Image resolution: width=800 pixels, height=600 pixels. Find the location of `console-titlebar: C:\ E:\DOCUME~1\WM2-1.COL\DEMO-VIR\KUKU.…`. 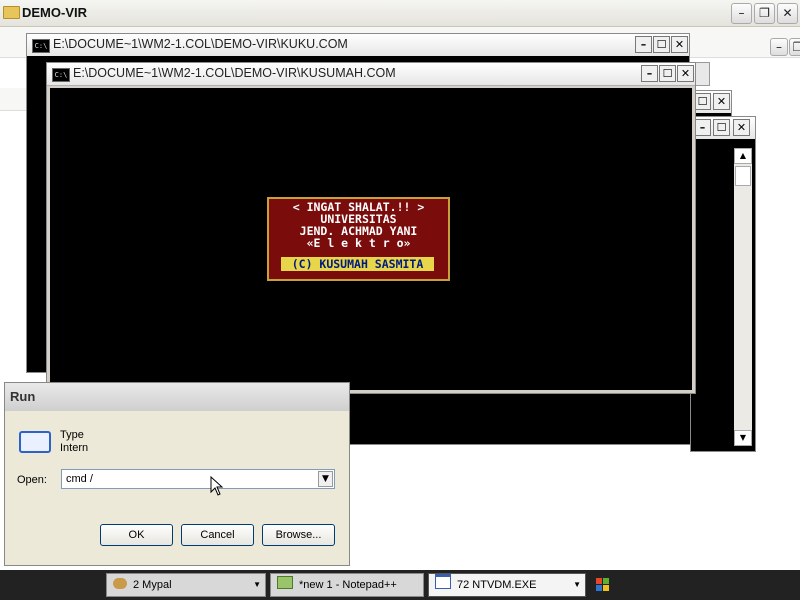

console-titlebar: C:\ E:\DOCUME~1\WM2-1.COL\DEMO-VIR\KUKU.… is located at coordinates (358, 45).